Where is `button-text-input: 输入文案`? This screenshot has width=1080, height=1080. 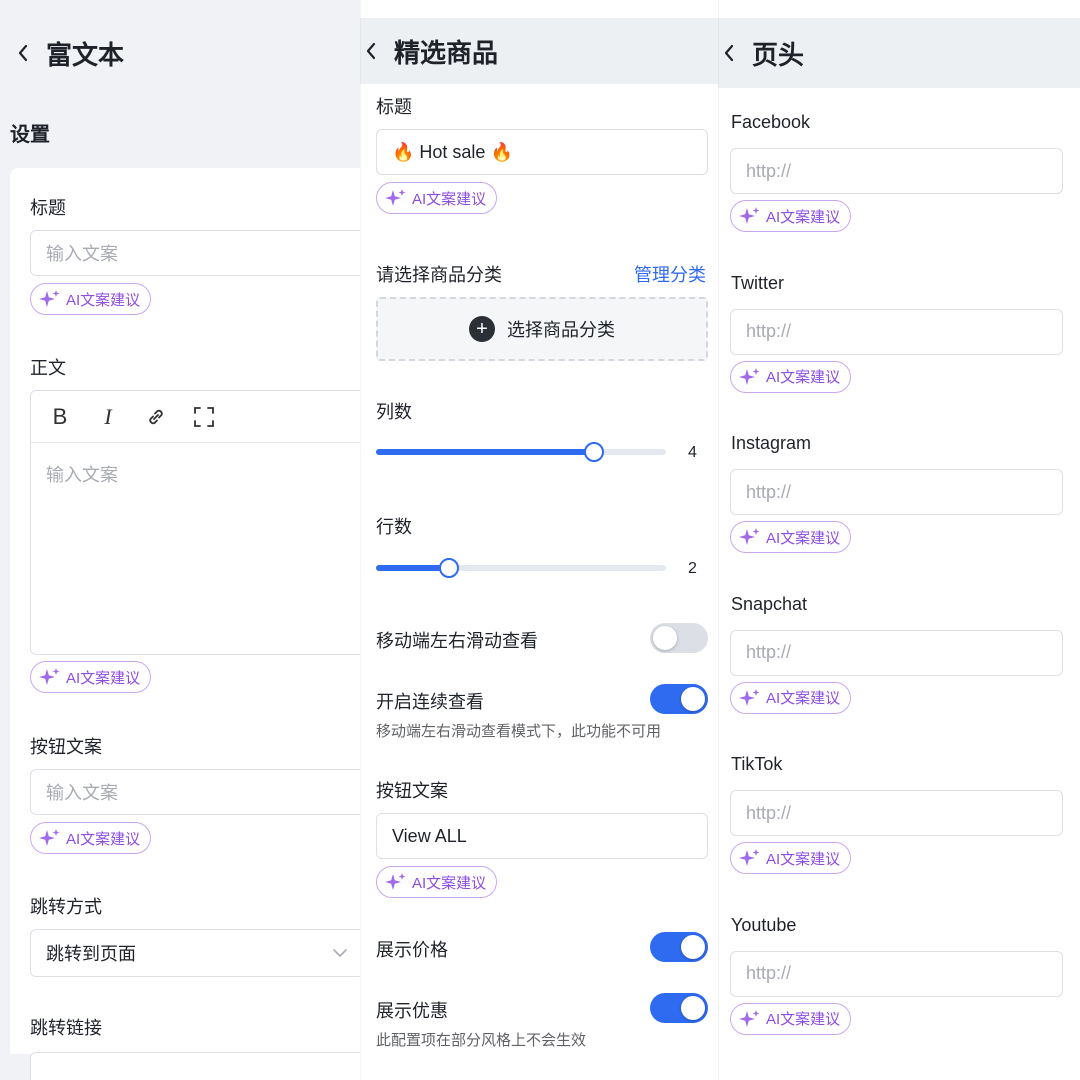
button-text-input: 输入文案 is located at coordinates (195, 792).